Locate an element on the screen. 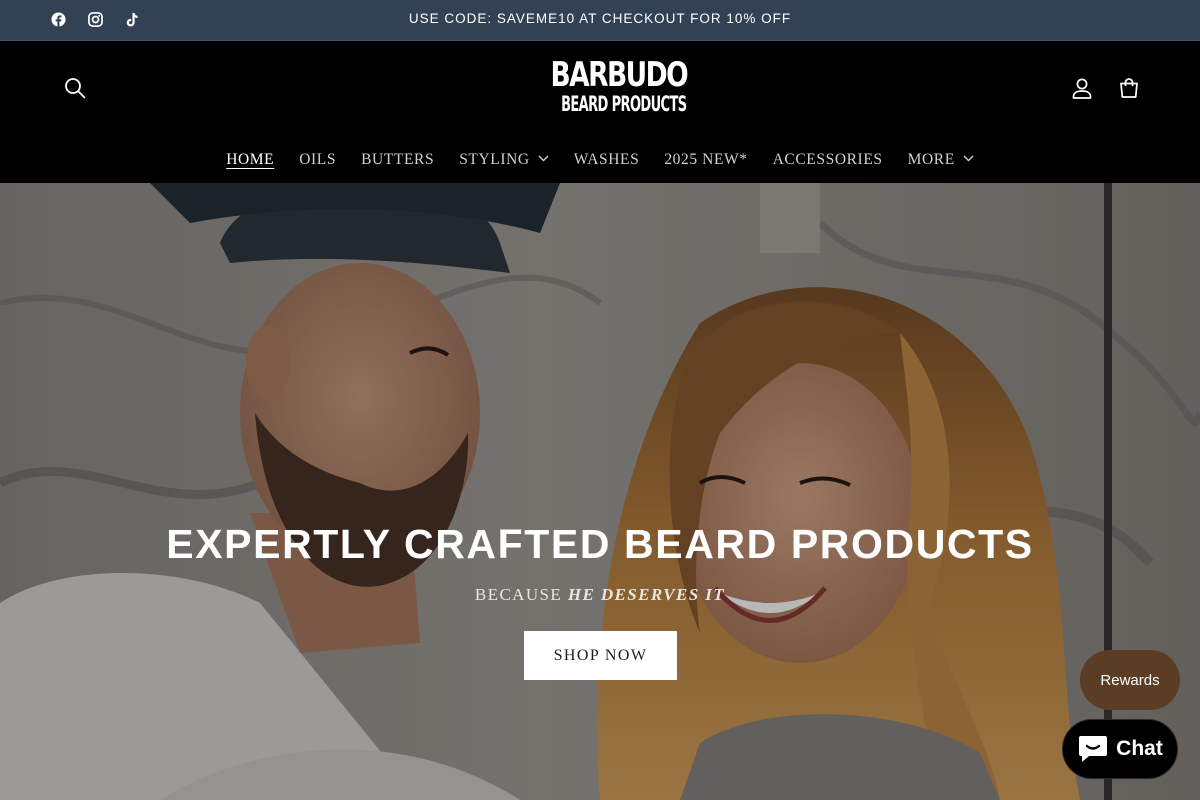 The height and width of the screenshot is (800, 1200). hero-title: EXPERTLY CRAFTED BEARD PRODUCTS is located at coordinates (600, 544).